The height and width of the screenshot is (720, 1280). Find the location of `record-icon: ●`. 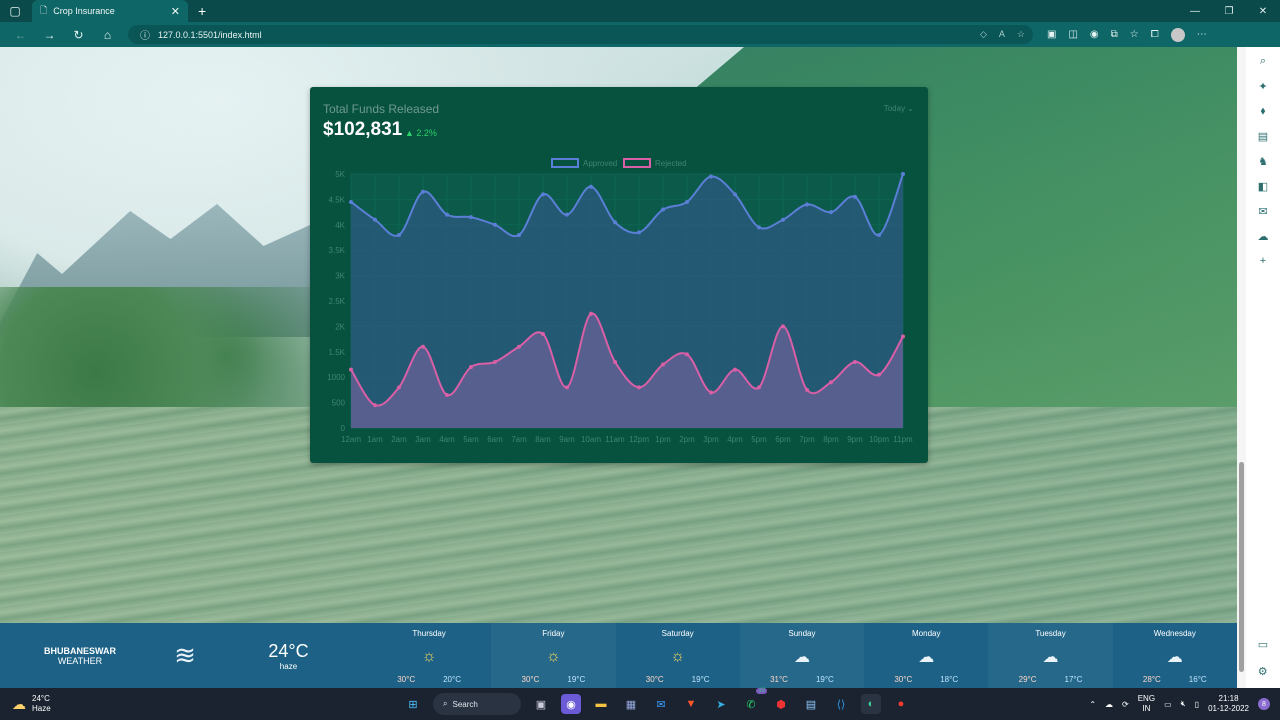

record-icon: ● is located at coordinates (901, 704).